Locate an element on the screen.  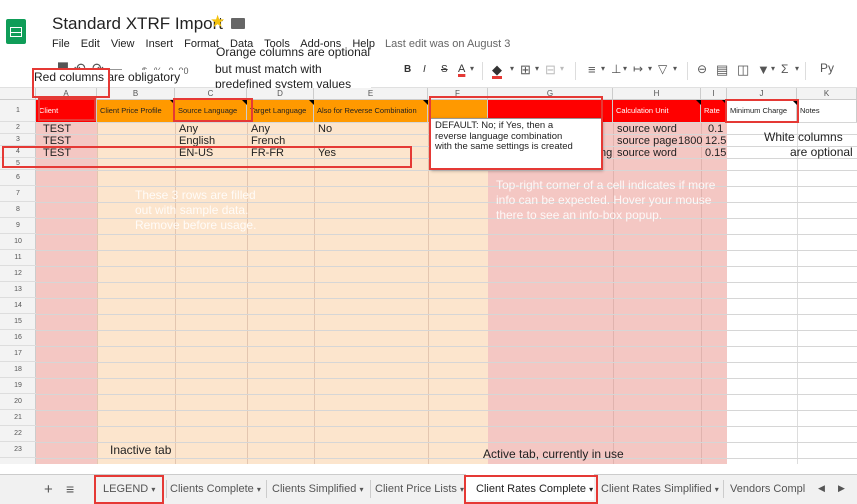
row-number: 7 is located at coordinates (18, 194).